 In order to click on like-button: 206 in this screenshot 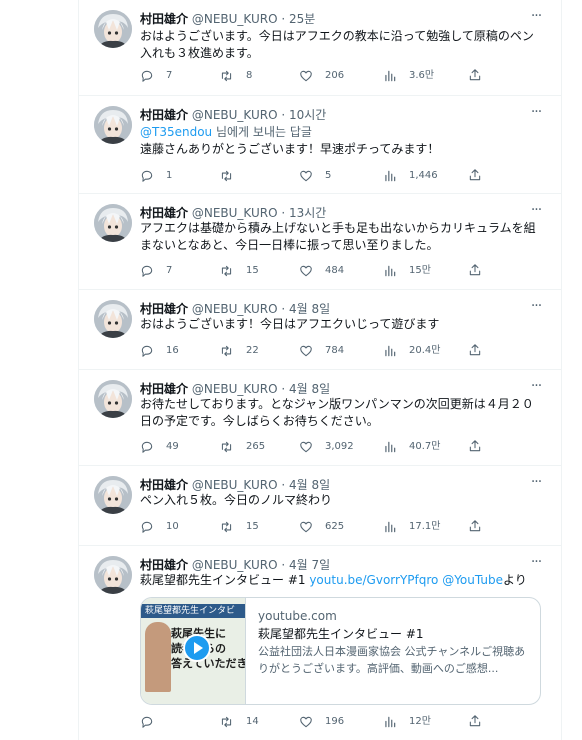, I will do `click(321, 76)`.